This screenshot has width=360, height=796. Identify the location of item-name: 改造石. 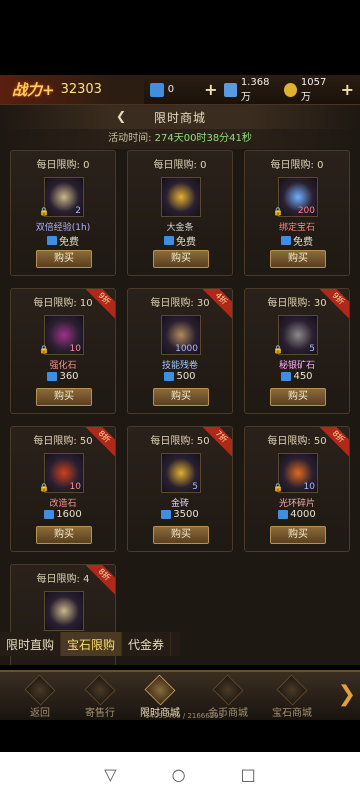
(63, 504).